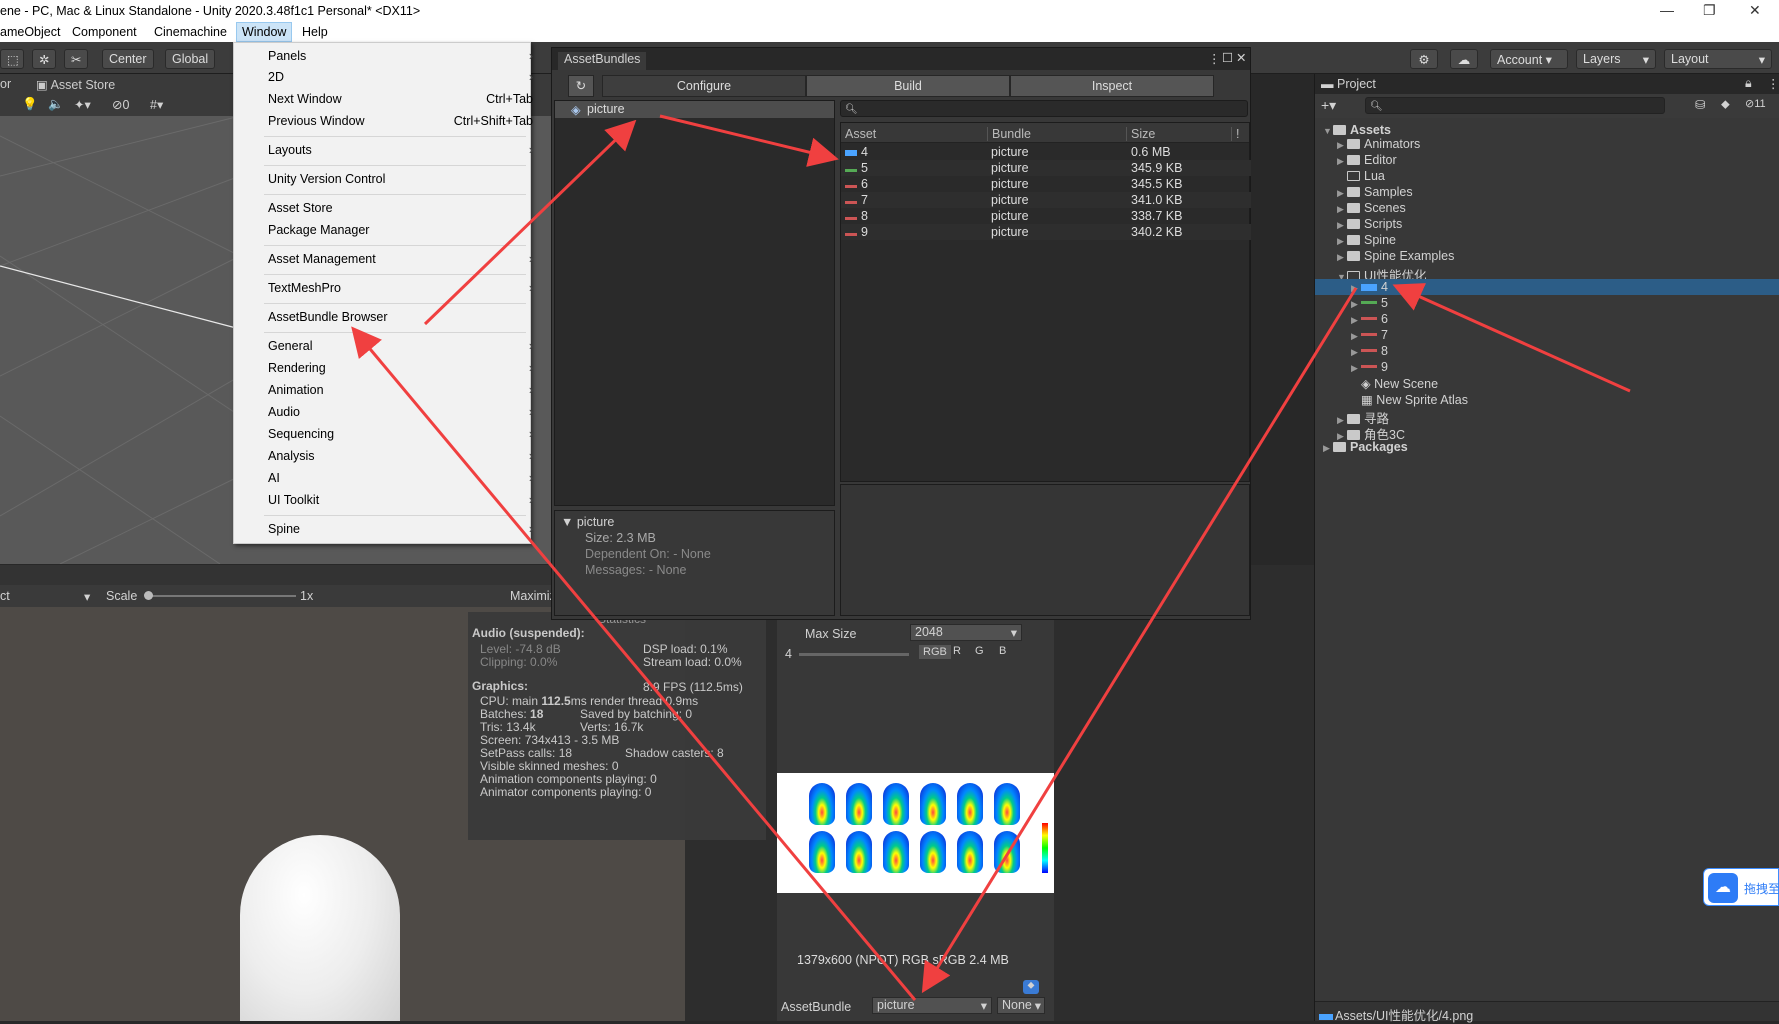 This screenshot has height=1024, width=1779. I want to click on maximize-icon: ☐, so click(1227, 57).